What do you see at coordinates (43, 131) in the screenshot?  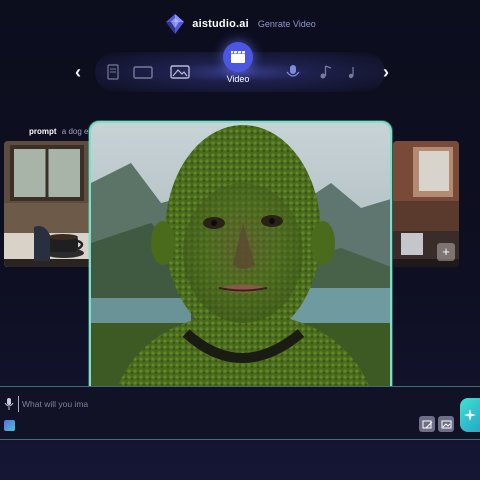 I see `prompt-label: prompt` at bounding box center [43, 131].